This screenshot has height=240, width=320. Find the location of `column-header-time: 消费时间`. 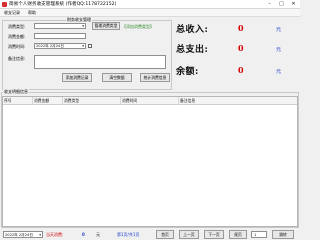

column-header-time: 消费时间 is located at coordinates (150, 101).